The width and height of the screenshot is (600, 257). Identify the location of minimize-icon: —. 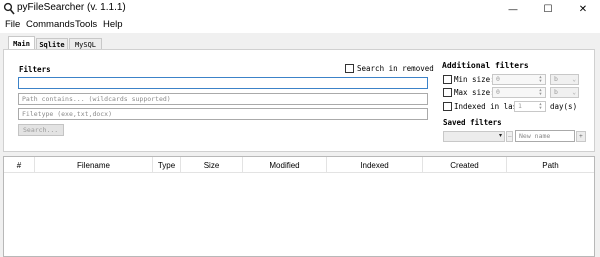
(513, 9).